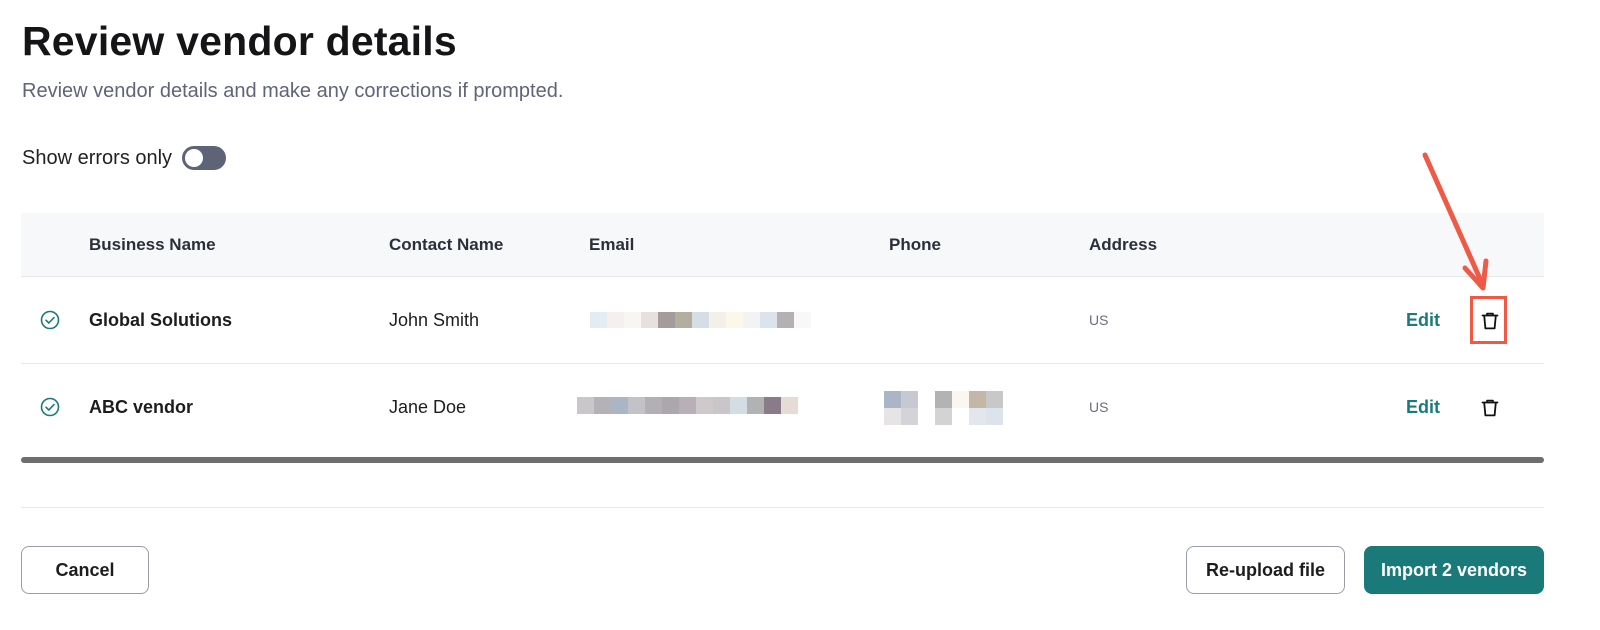 This screenshot has height=630, width=1600. Describe the element at coordinates (1454, 570) in the screenshot. I see `import-vendors-button: Import 2 vendors` at that location.